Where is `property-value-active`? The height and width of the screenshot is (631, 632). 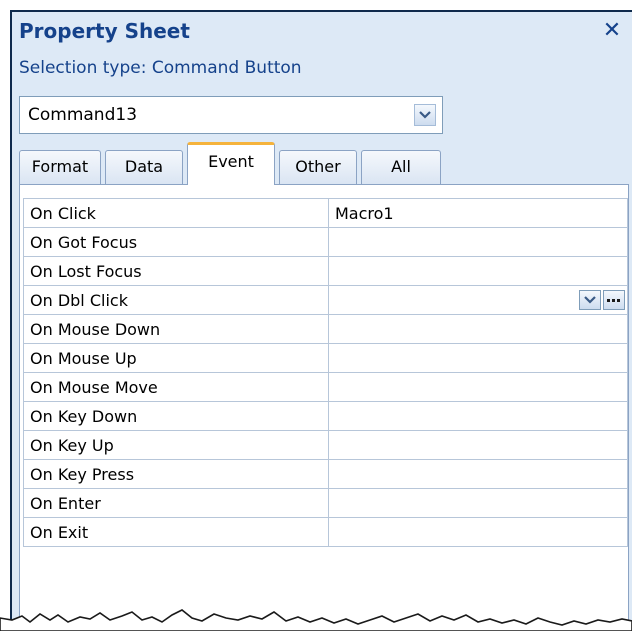
property-value-active is located at coordinates (478, 300).